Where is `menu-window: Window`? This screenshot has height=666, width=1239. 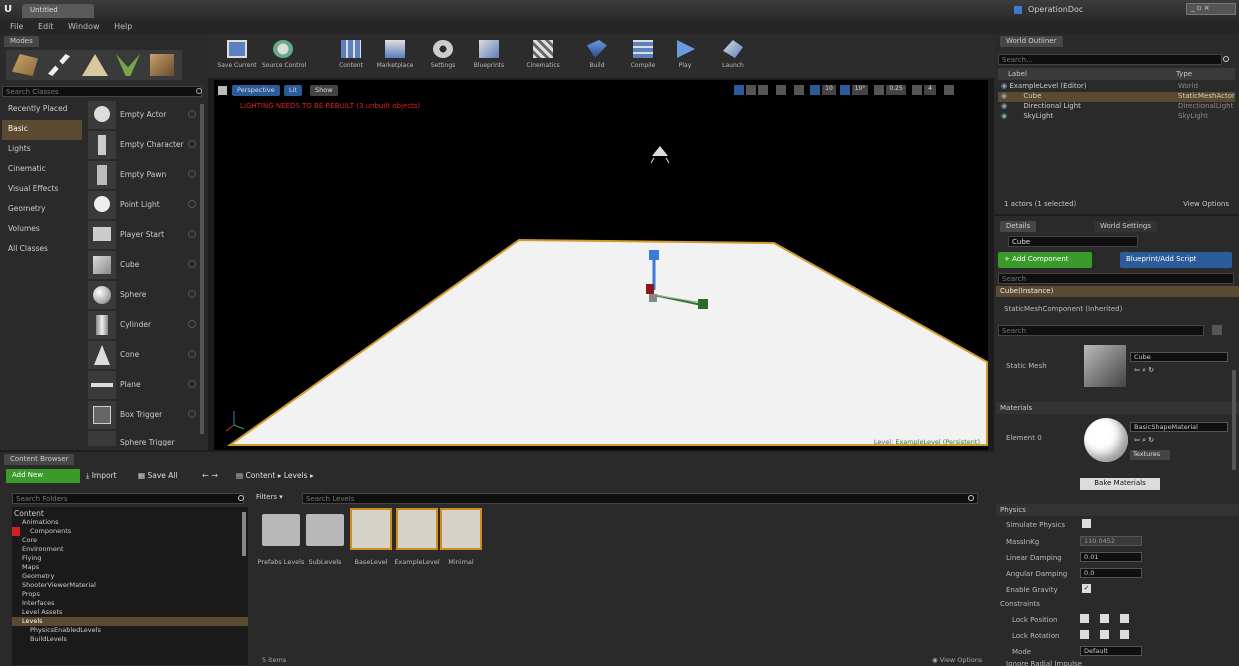
menu-window: Window is located at coordinates (84, 26).